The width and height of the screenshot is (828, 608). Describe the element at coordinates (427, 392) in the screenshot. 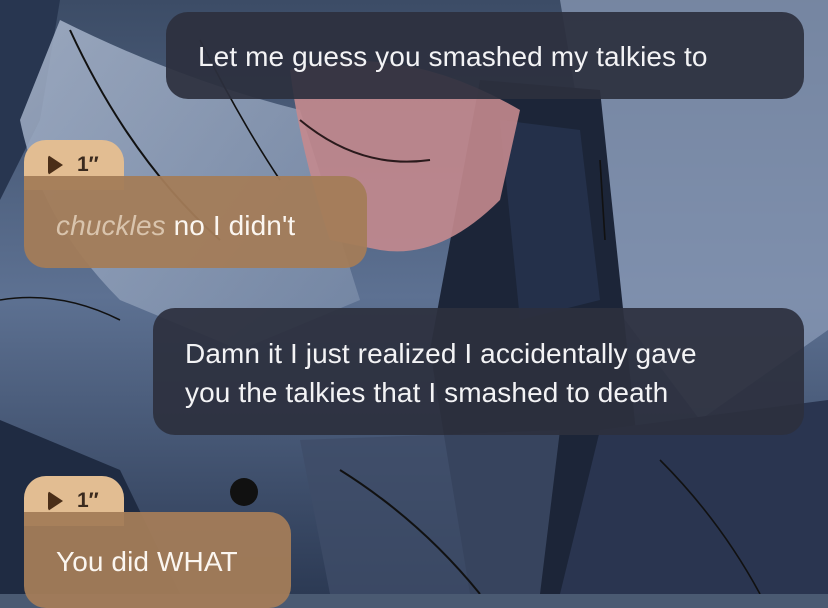

I see `message-text-line: you the talkies that I smashed to death` at that location.